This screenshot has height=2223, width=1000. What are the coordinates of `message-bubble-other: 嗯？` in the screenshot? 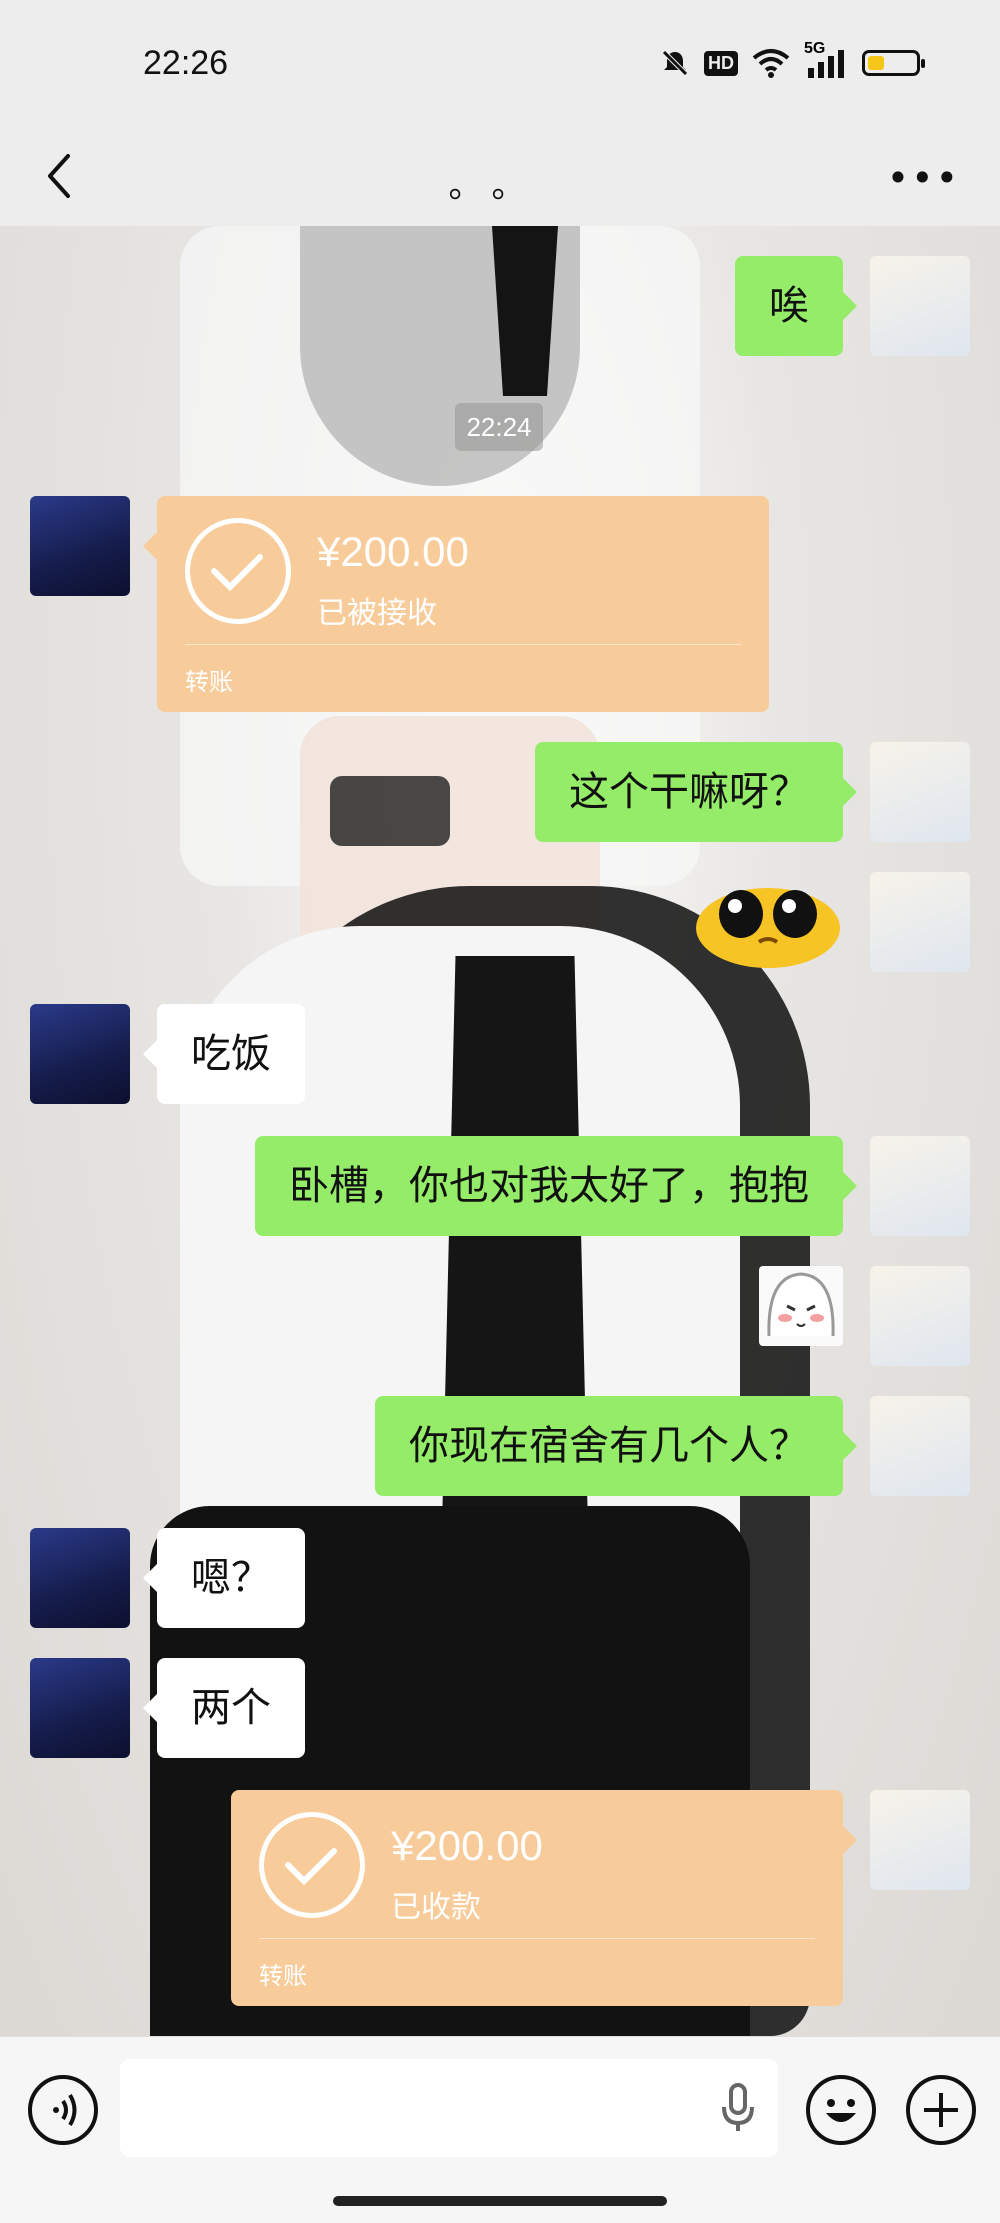 It's located at (224, 1578).